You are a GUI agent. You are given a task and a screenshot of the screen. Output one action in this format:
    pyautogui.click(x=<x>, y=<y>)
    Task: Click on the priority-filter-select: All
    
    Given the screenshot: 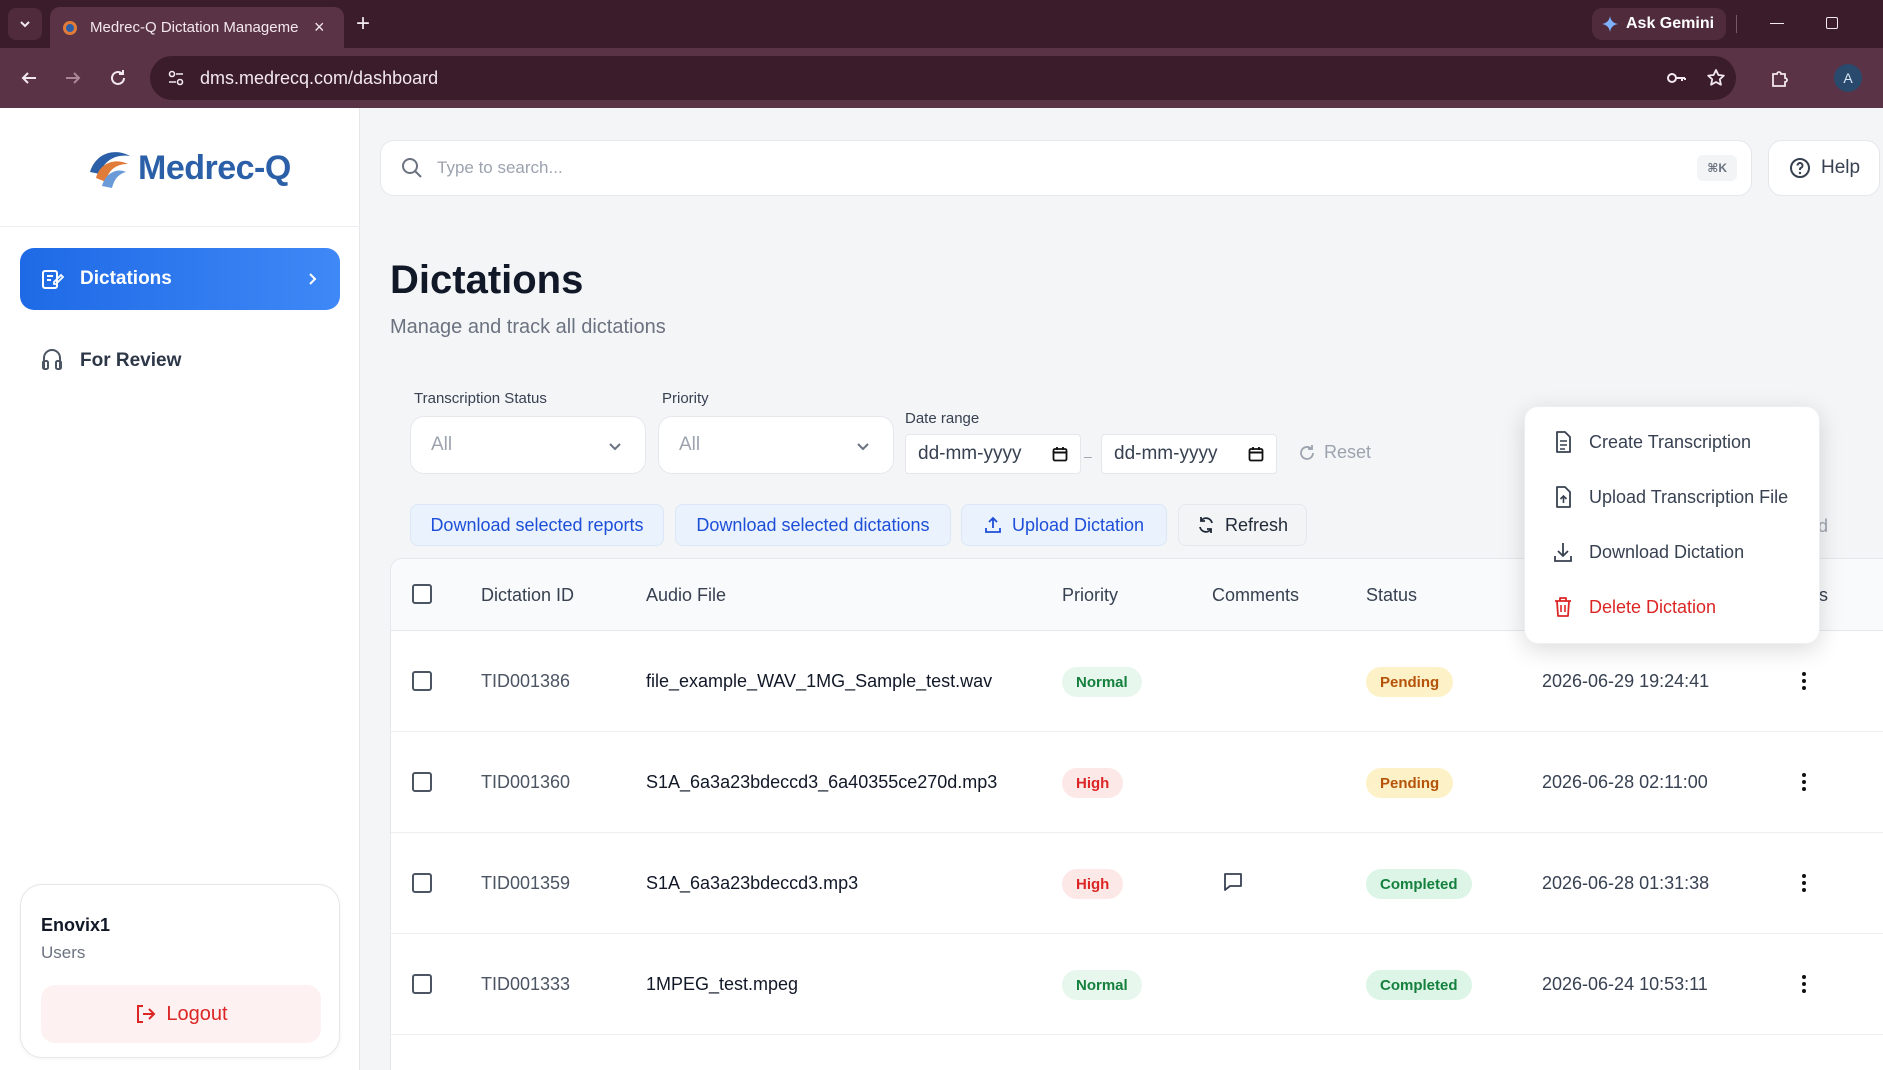 What is the action you would take?
    pyautogui.click(x=776, y=445)
    